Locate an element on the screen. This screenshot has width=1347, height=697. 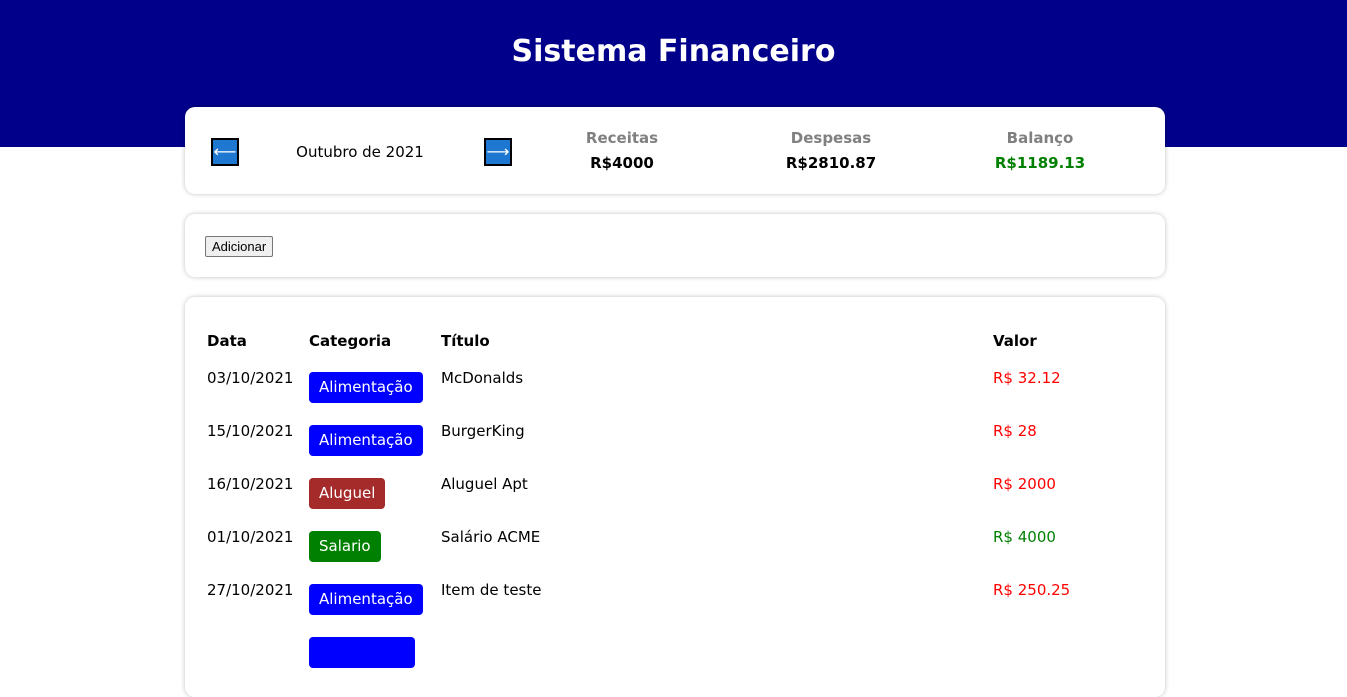
table-row-partial is located at coordinates (675, 615).